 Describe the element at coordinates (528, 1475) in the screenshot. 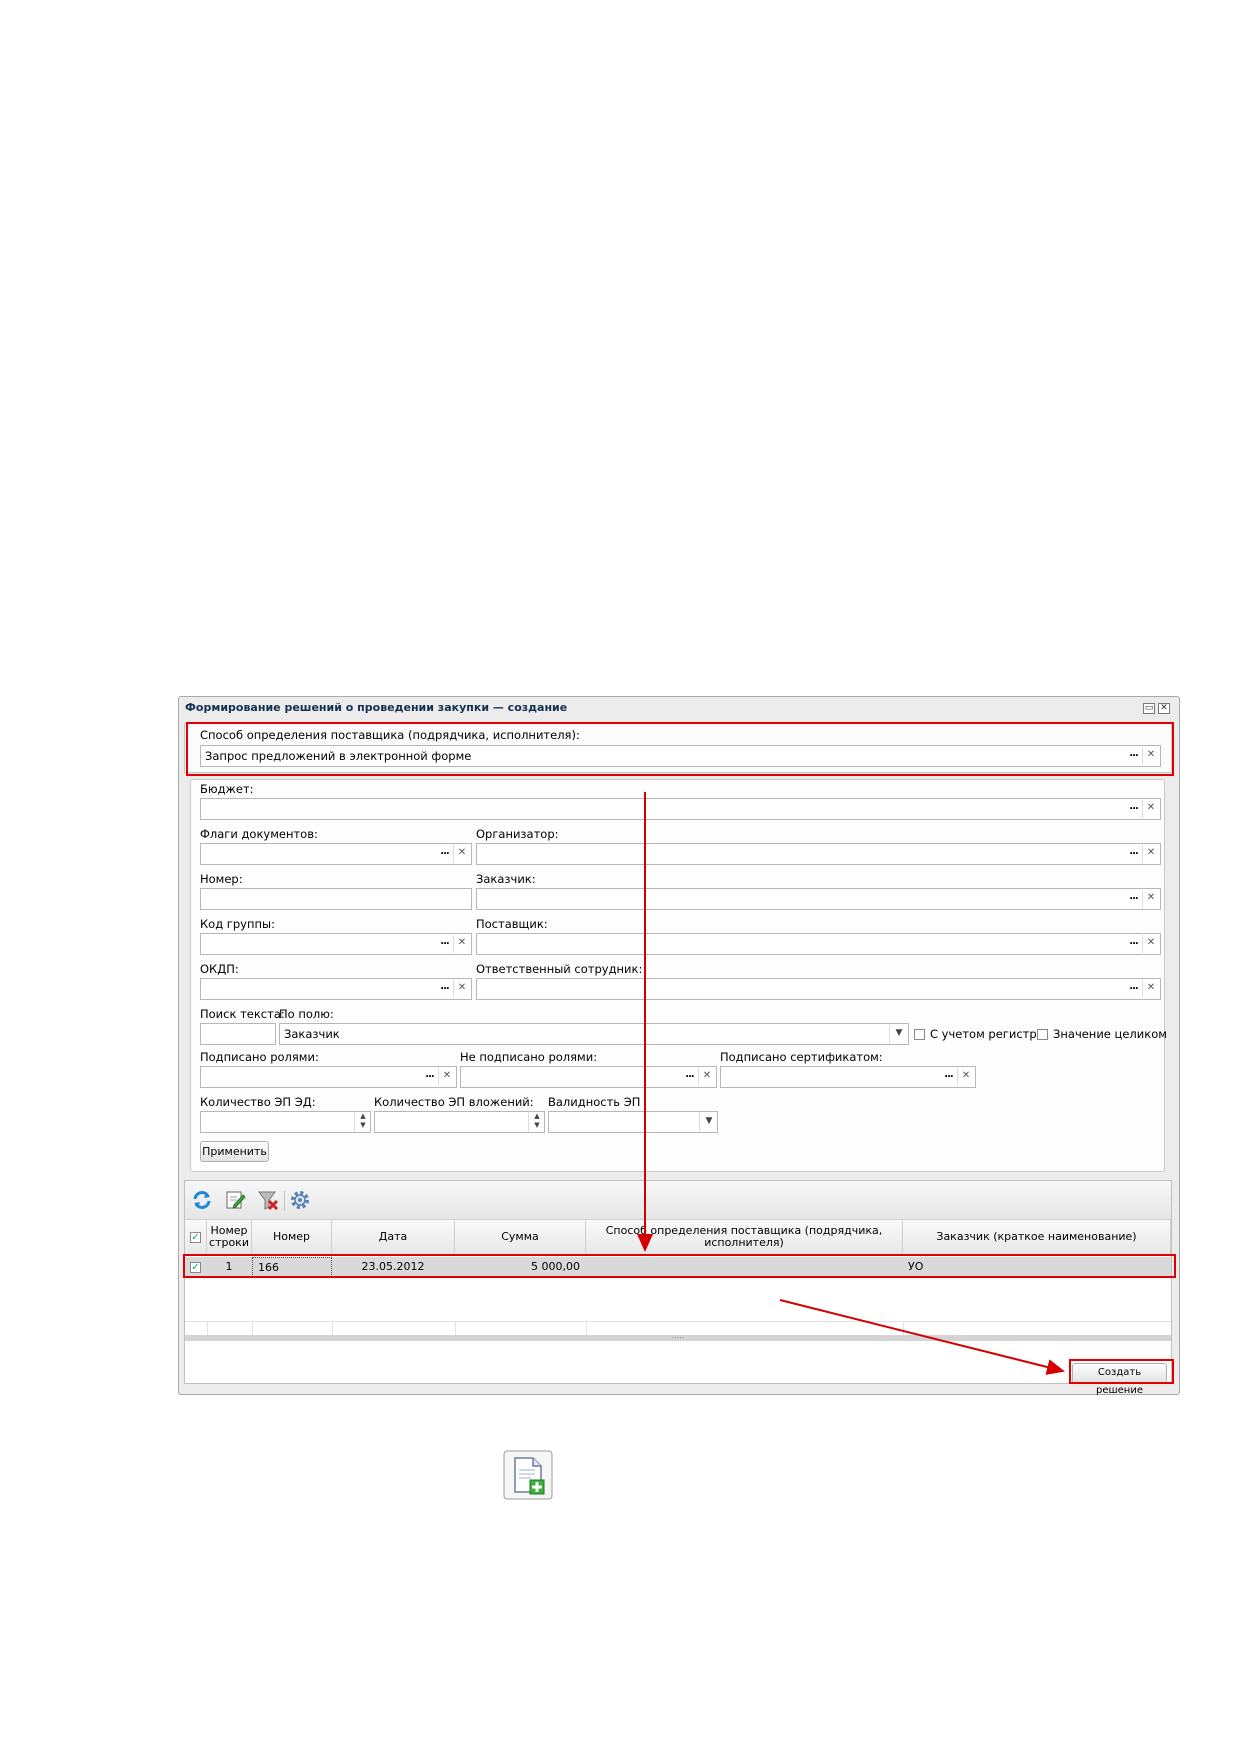

I see `add-document-icon` at that location.